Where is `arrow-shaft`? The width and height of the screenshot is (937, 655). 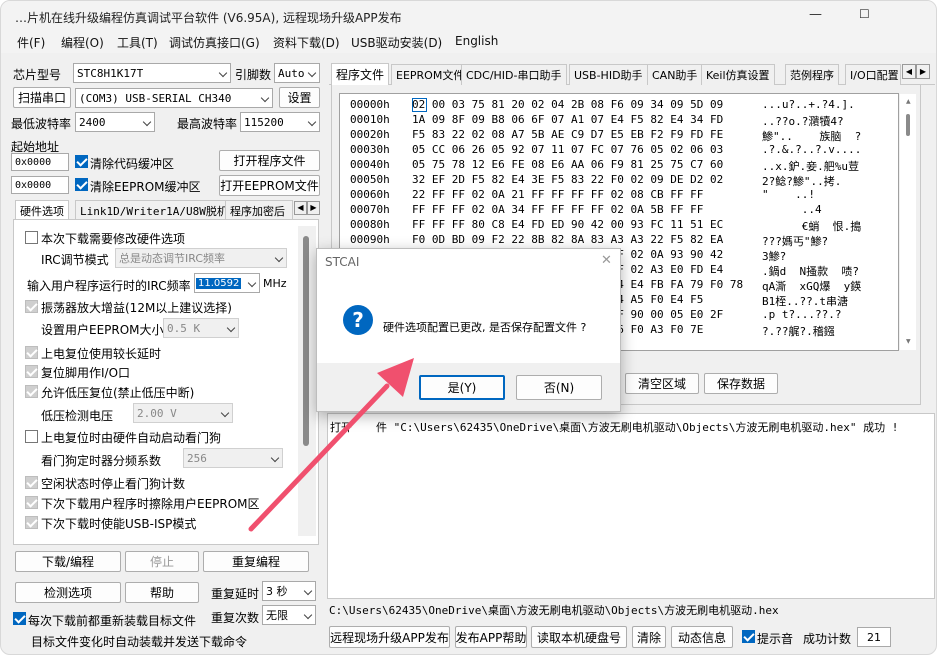 arrow-shaft is located at coordinates (319, 457).